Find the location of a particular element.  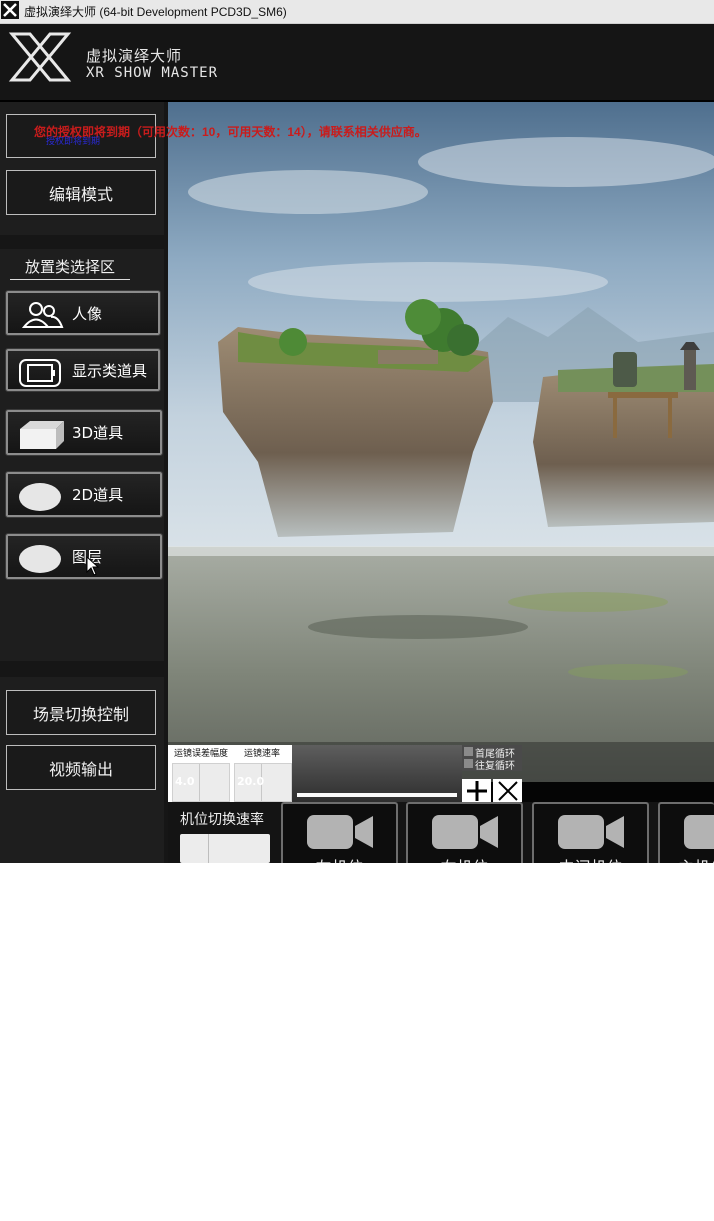

placement-item-portrait: 人像 is located at coordinates (83, 313).